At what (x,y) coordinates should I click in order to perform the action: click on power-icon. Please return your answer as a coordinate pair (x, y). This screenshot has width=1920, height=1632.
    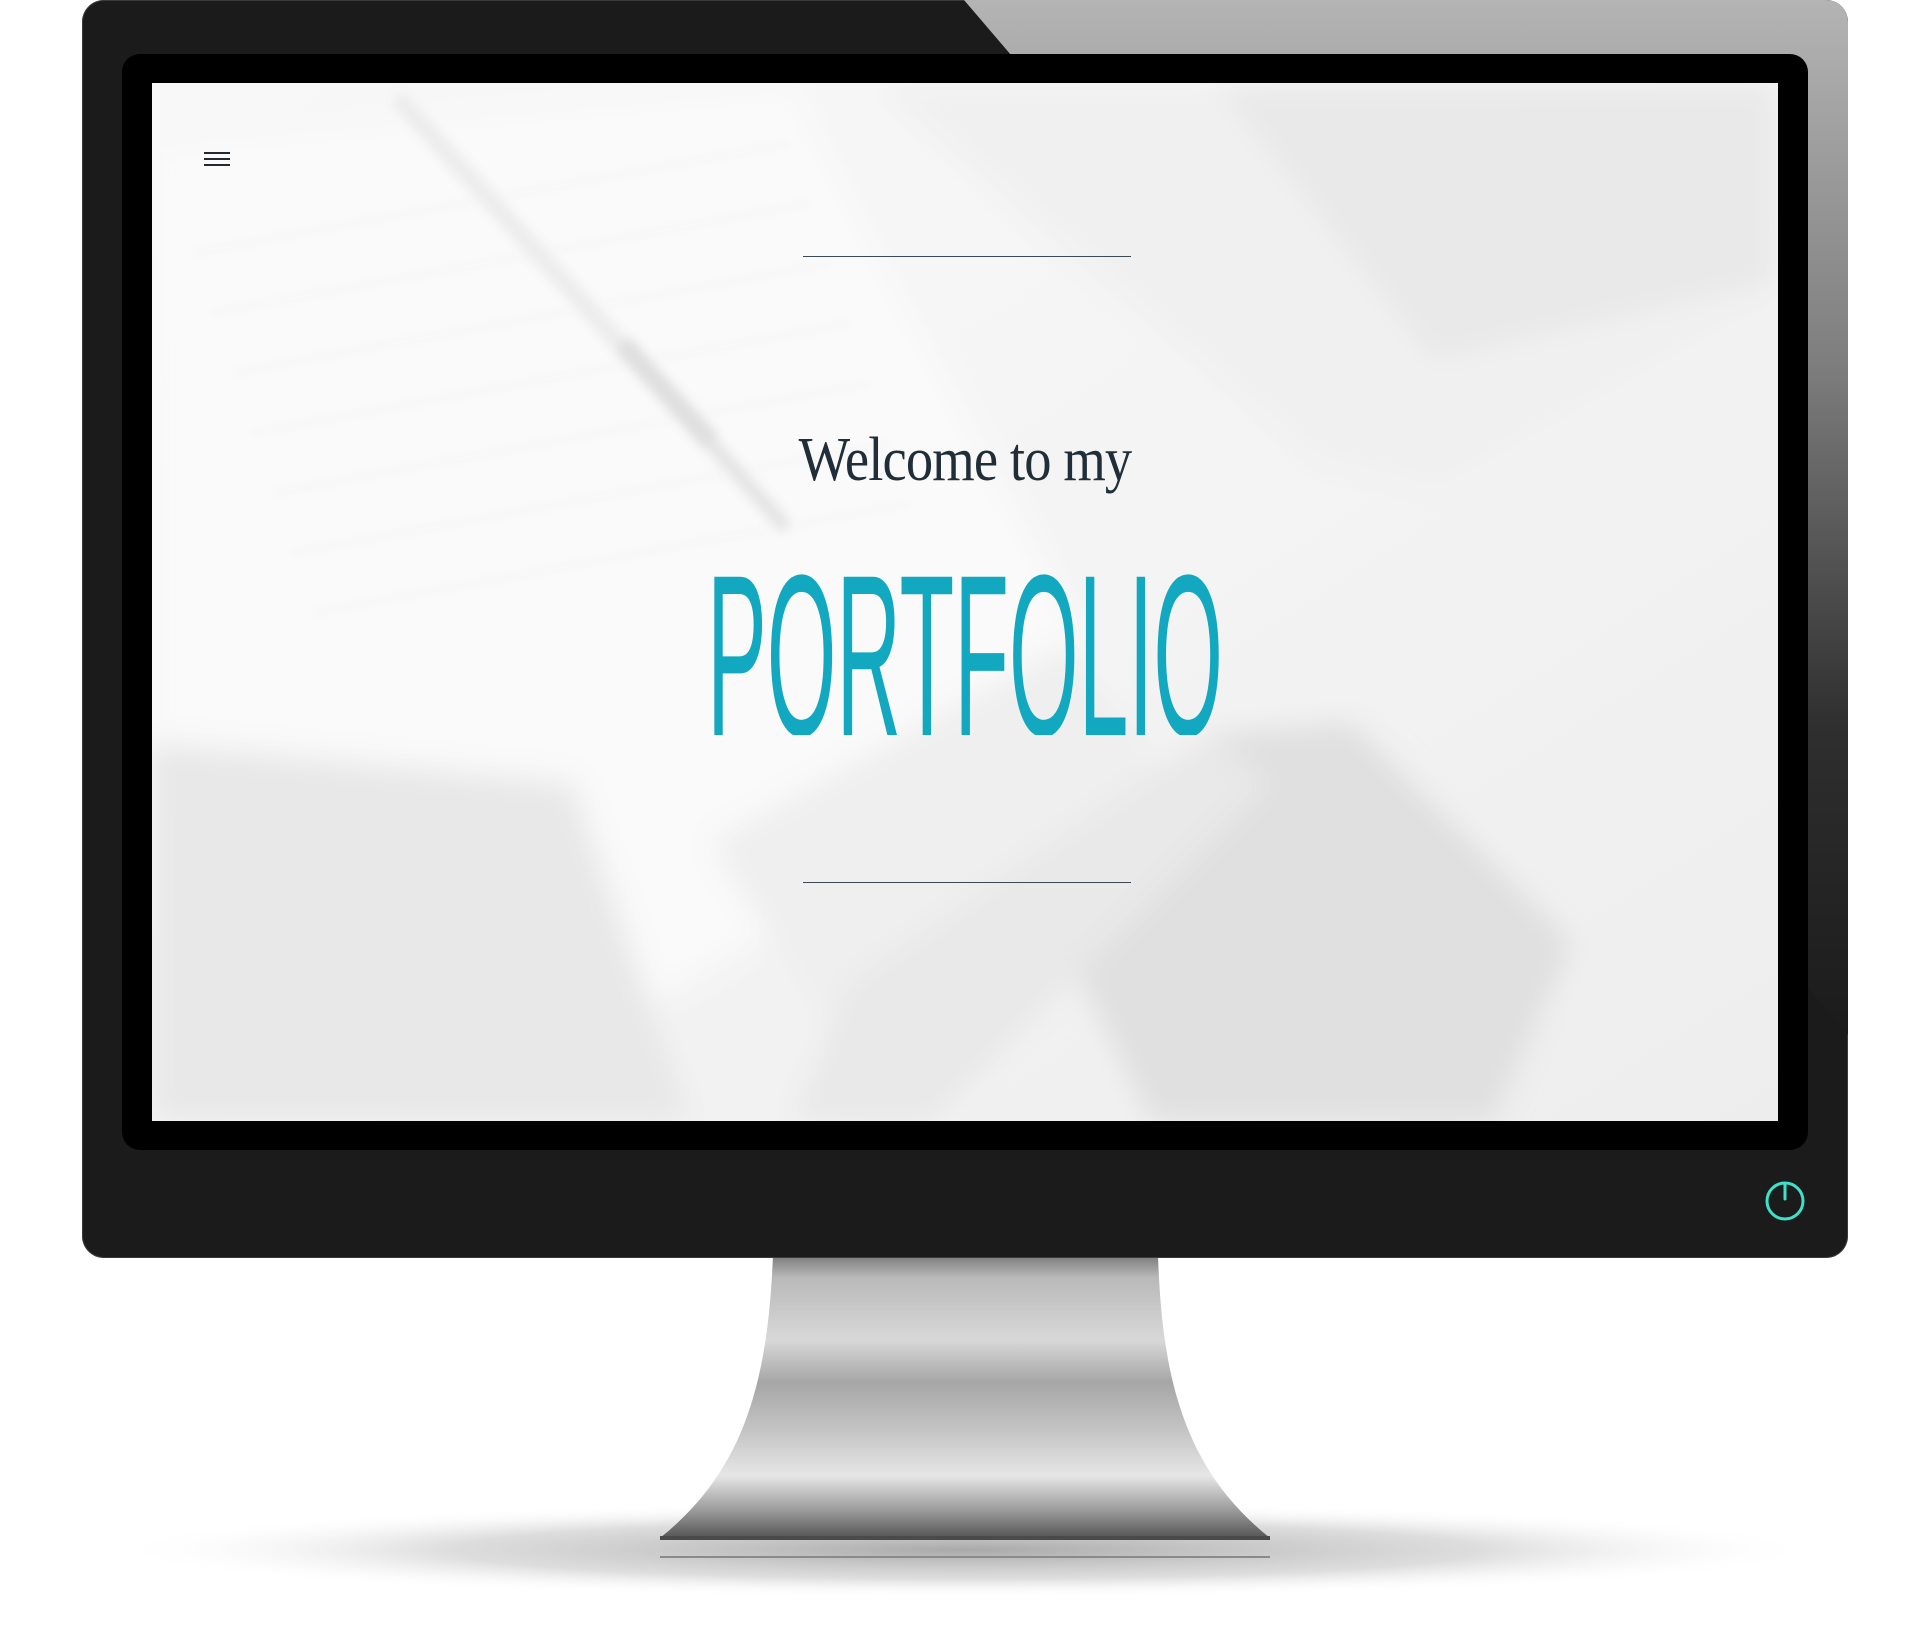
    Looking at the image, I should click on (1785, 1201).